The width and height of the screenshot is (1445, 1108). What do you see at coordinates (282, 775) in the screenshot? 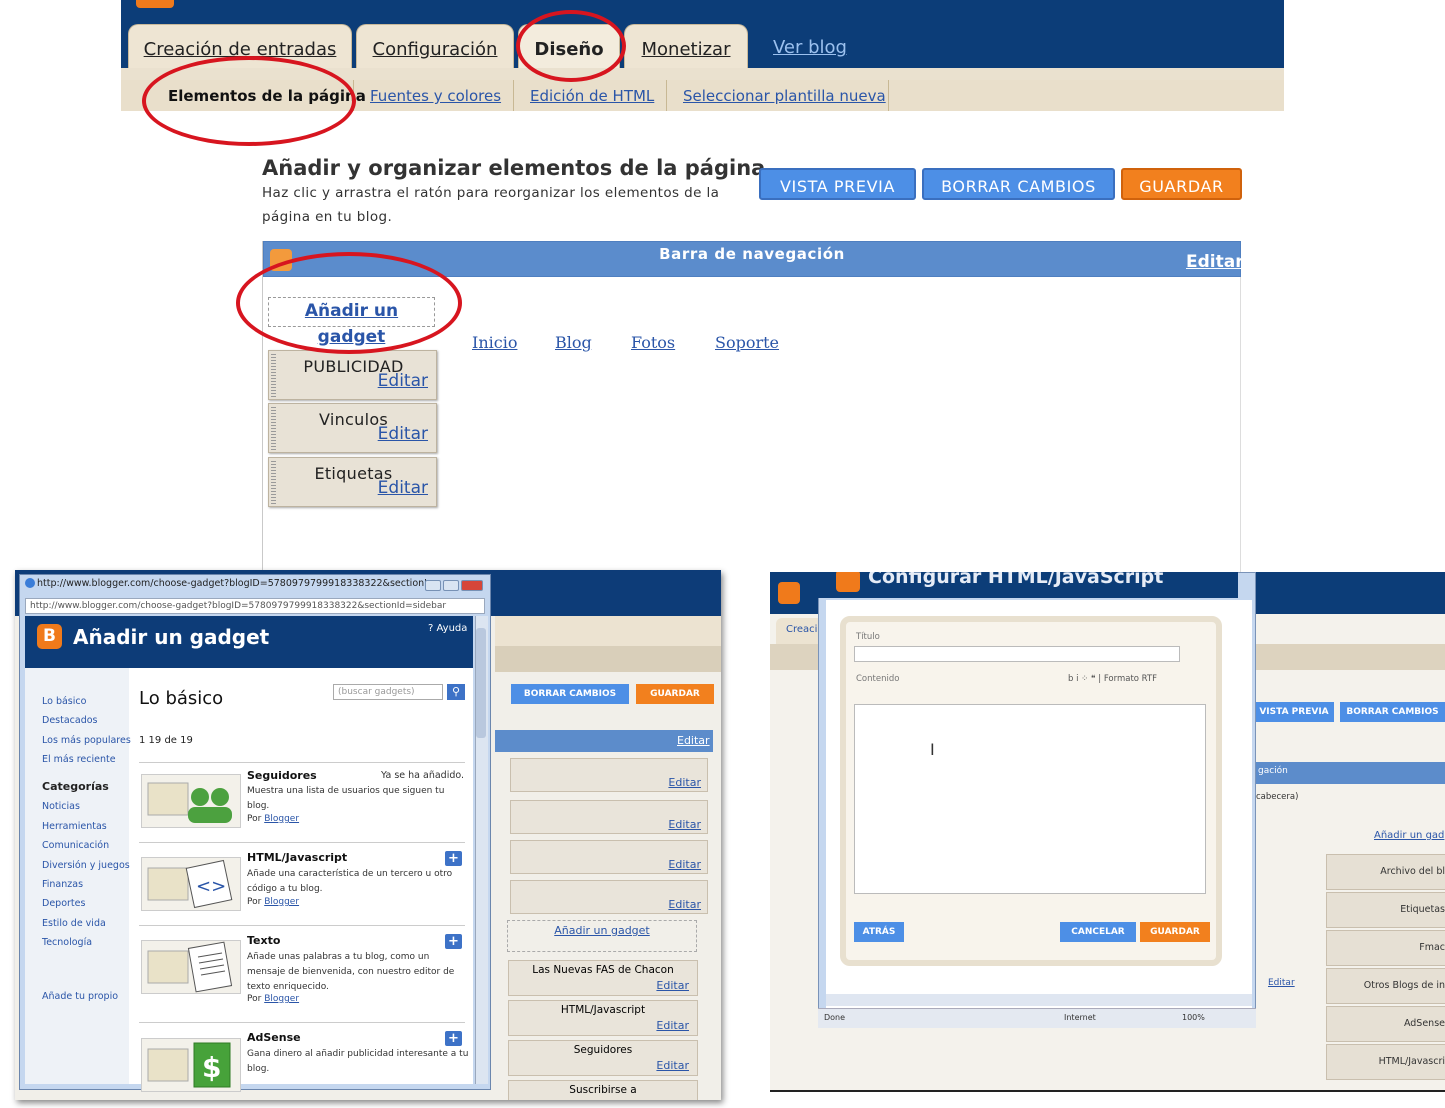
I see `gadget-title: Seguidores` at bounding box center [282, 775].